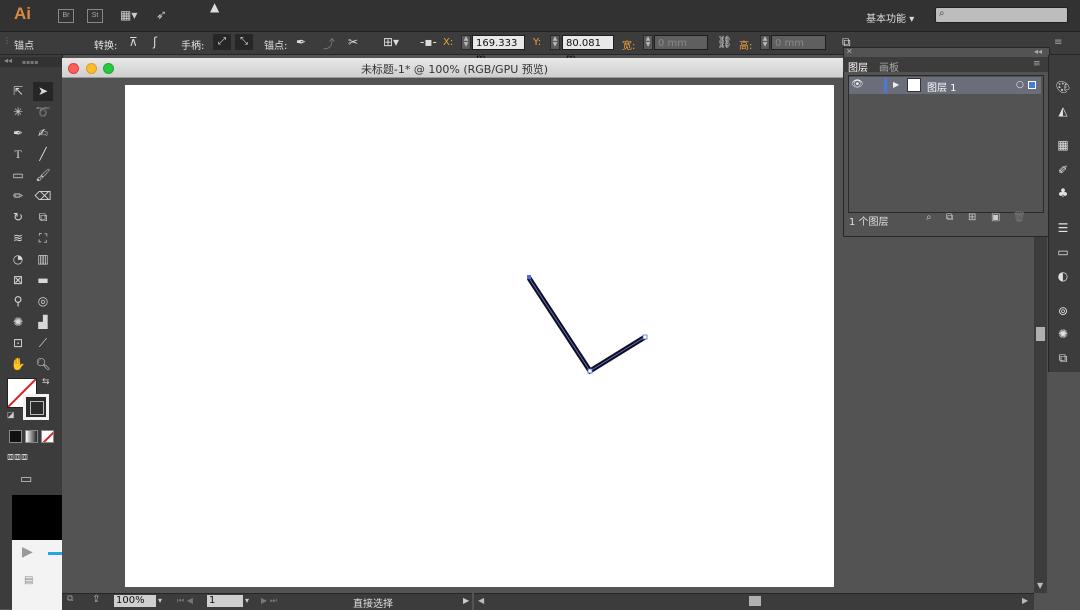 Image resolution: width=1080 pixels, height=610 pixels. Describe the element at coordinates (949, 217) in the screenshot. I see `make-clipping-mask-icon: ⧉` at that location.